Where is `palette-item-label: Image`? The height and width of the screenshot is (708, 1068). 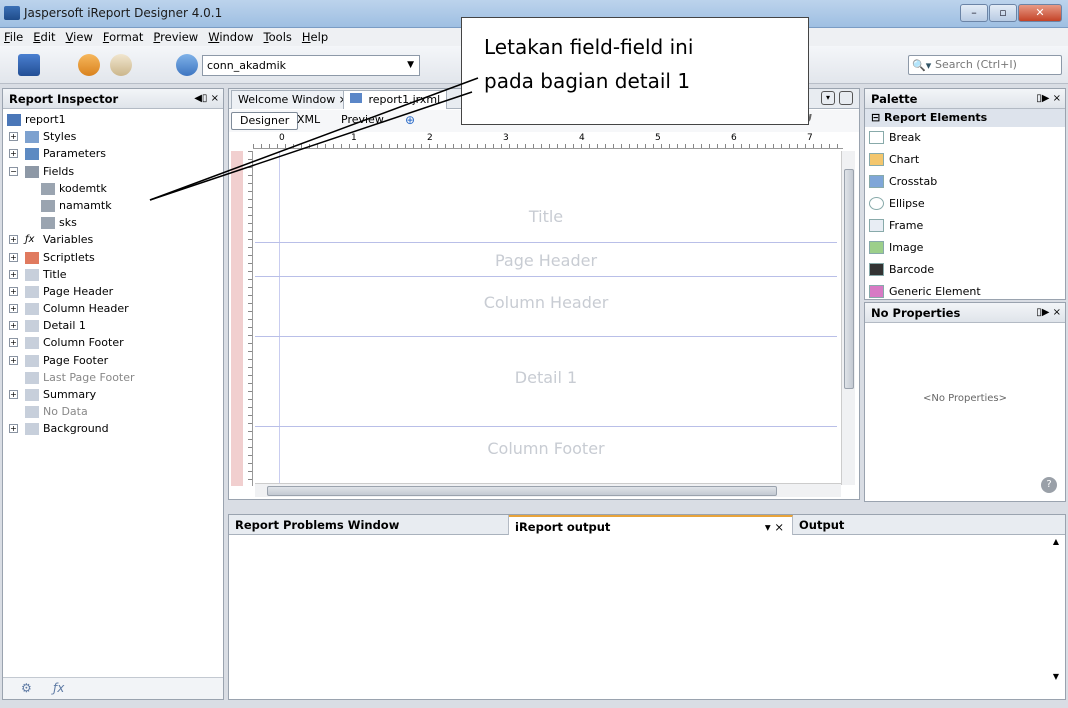 palette-item-label: Image is located at coordinates (906, 247).